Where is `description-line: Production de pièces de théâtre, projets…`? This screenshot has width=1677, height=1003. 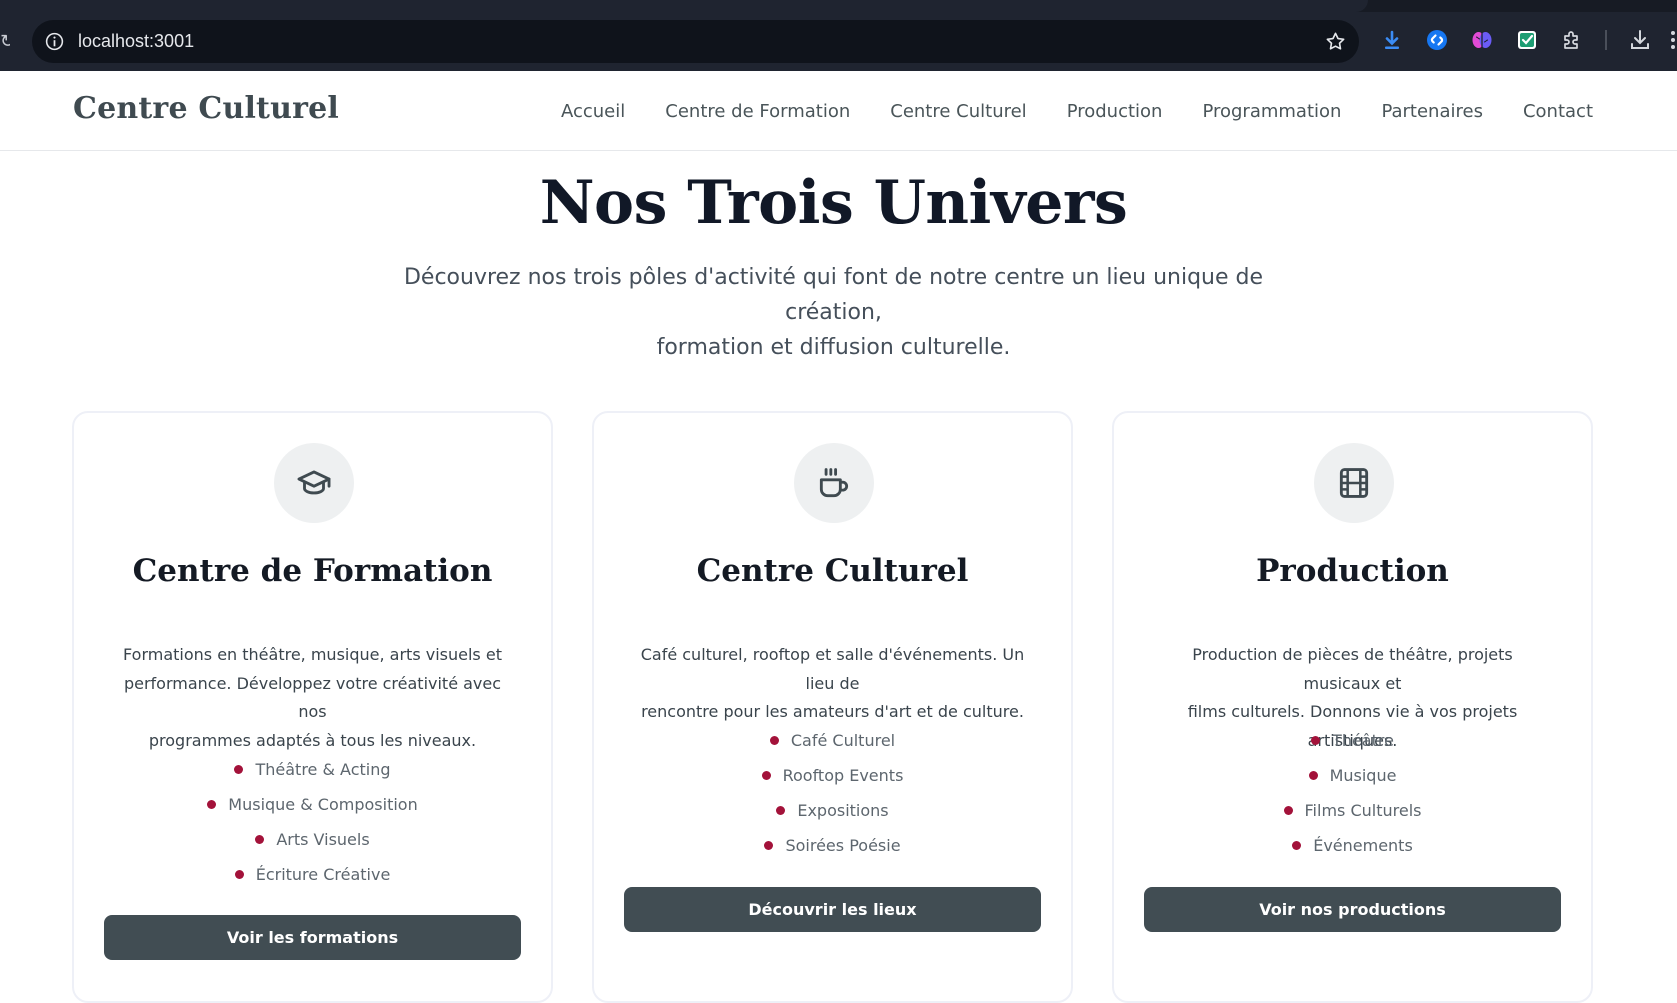
description-line: Production de pièces de théâtre, projets… is located at coordinates (1352, 669).